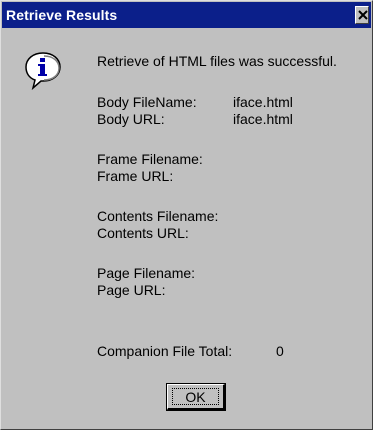  I want to click on page-url-label: Page URL:, so click(131, 290).